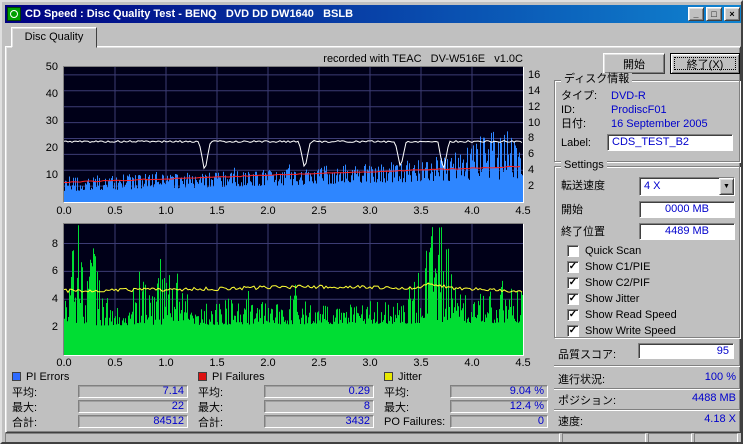  I want to click on start-position-label: 開始, so click(572, 210).